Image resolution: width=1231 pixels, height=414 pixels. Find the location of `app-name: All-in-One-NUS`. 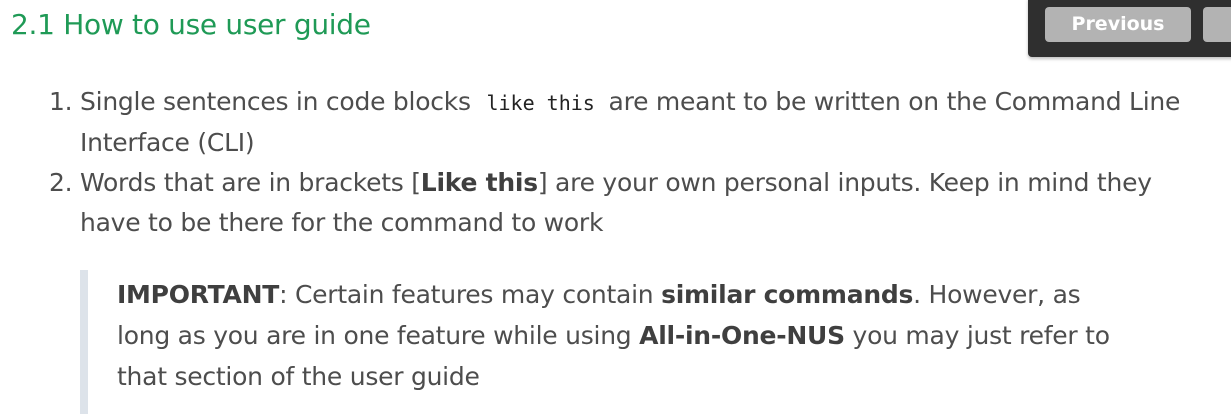

app-name: All-in-One-NUS is located at coordinates (742, 335).